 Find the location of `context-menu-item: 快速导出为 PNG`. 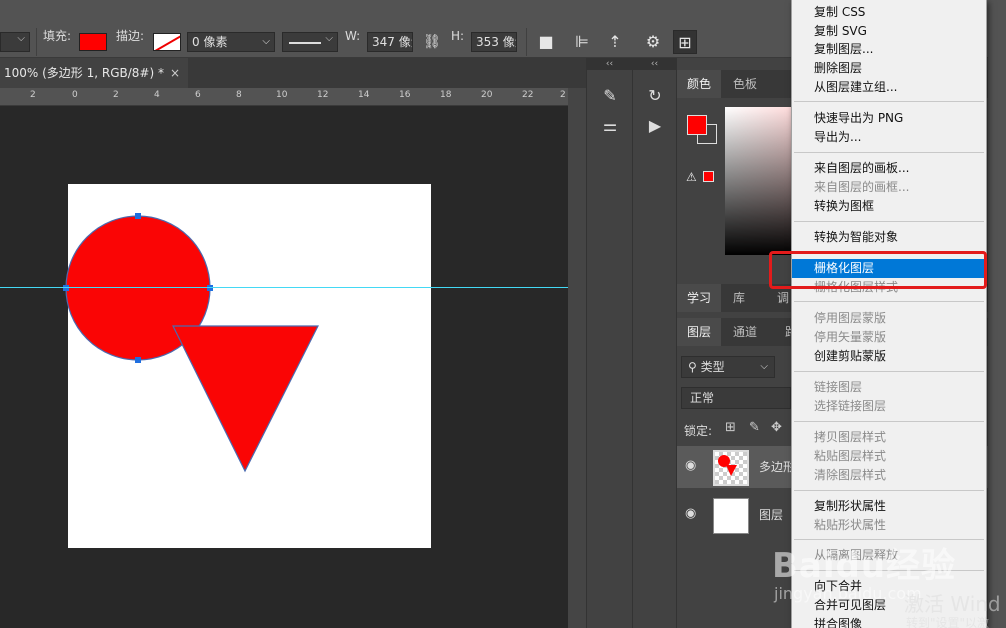

context-menu-item: 快速导出为 PNG is located at coordinates (889, 118).